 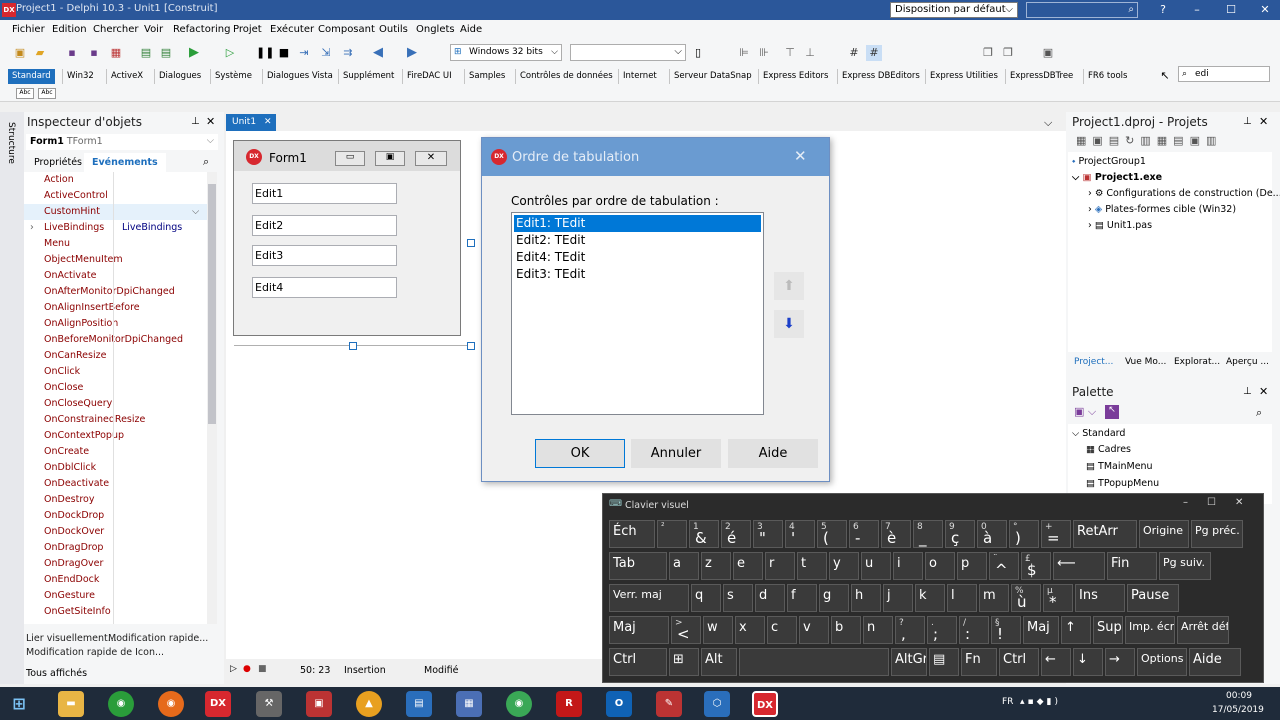 What do you see at coordinates (369, 704) in the screenshot?
I see `app-icon: ▲` at bounding box center [369, 704].